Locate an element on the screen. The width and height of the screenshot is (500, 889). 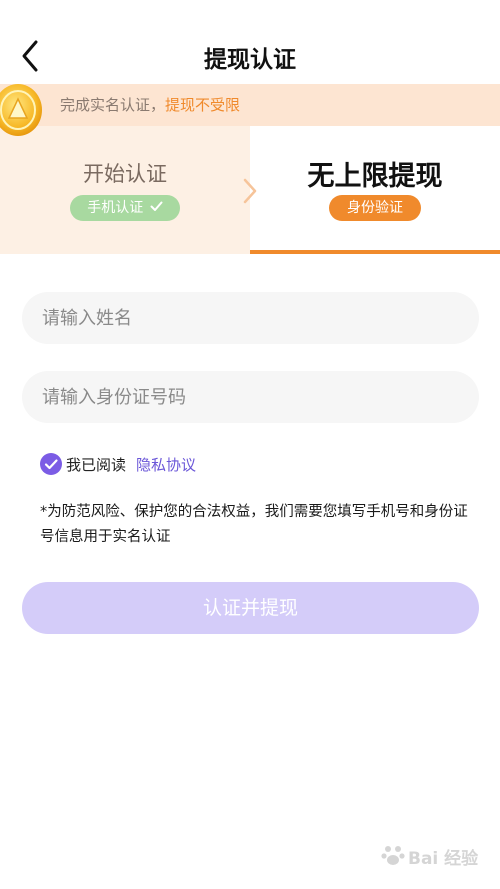
nav-bar: 提现认证 is located at coordinates (250, 42).